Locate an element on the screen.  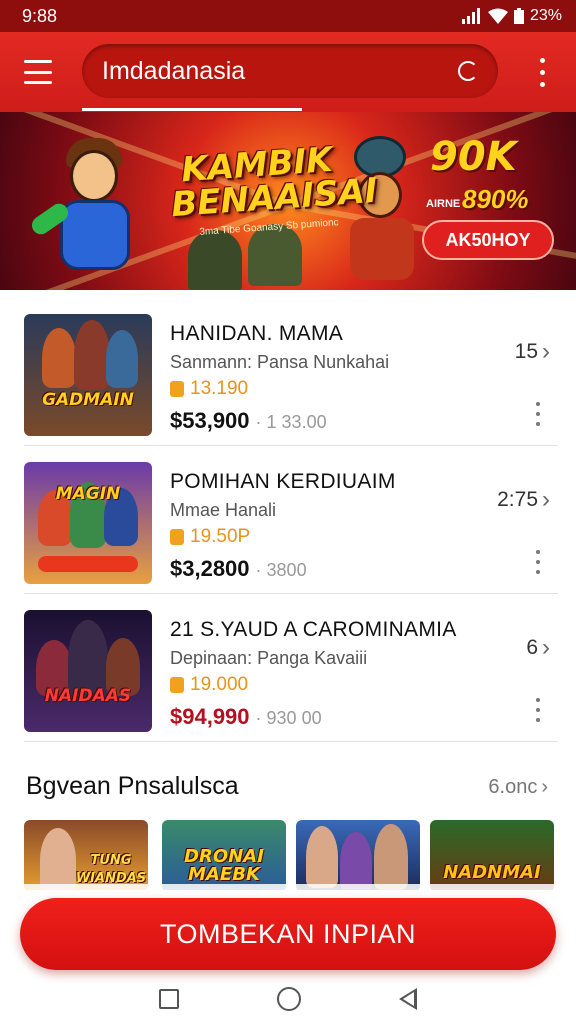
item-subtitle: Mmae Hanali is located at coordinates (223, 510).